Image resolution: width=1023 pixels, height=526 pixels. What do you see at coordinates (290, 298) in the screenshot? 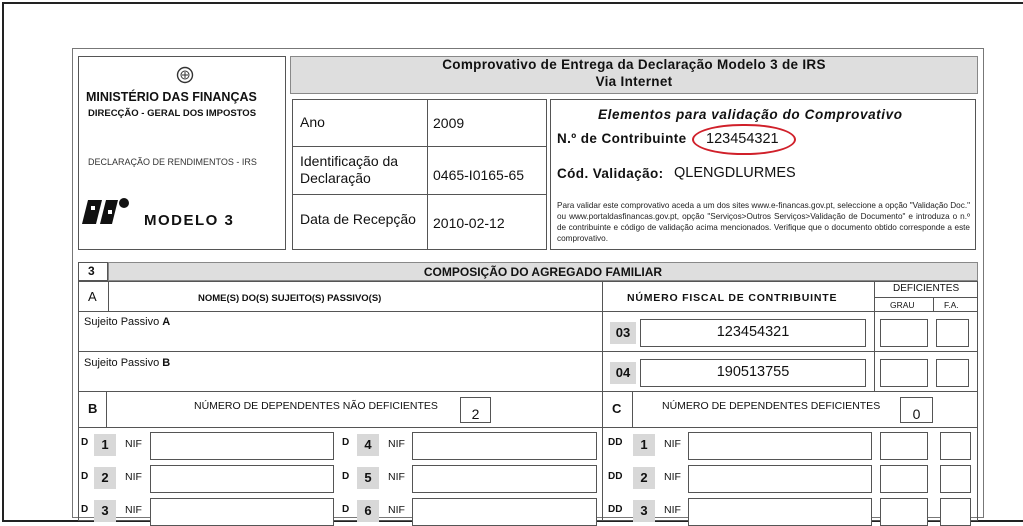
I see `col-a-title: NOME(S) DO(S) SUJEITO(S) PASSIVO(S)` at bounding box center [290, 298].